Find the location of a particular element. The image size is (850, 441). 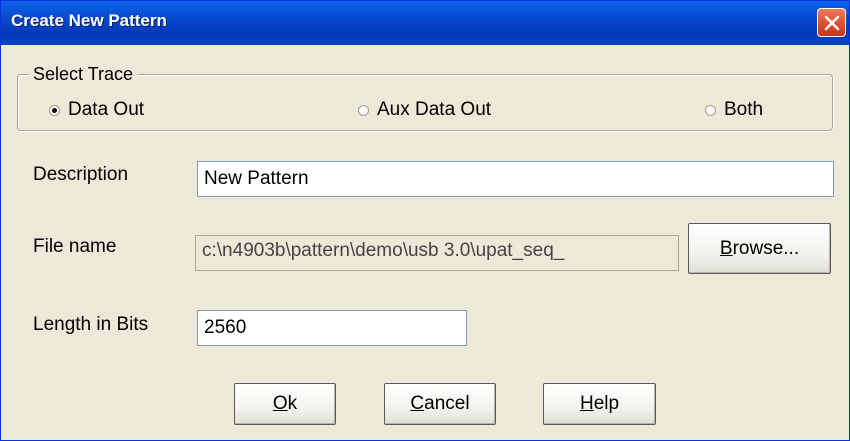

length-label: Length in Bits is located at coordinates (91, 324).